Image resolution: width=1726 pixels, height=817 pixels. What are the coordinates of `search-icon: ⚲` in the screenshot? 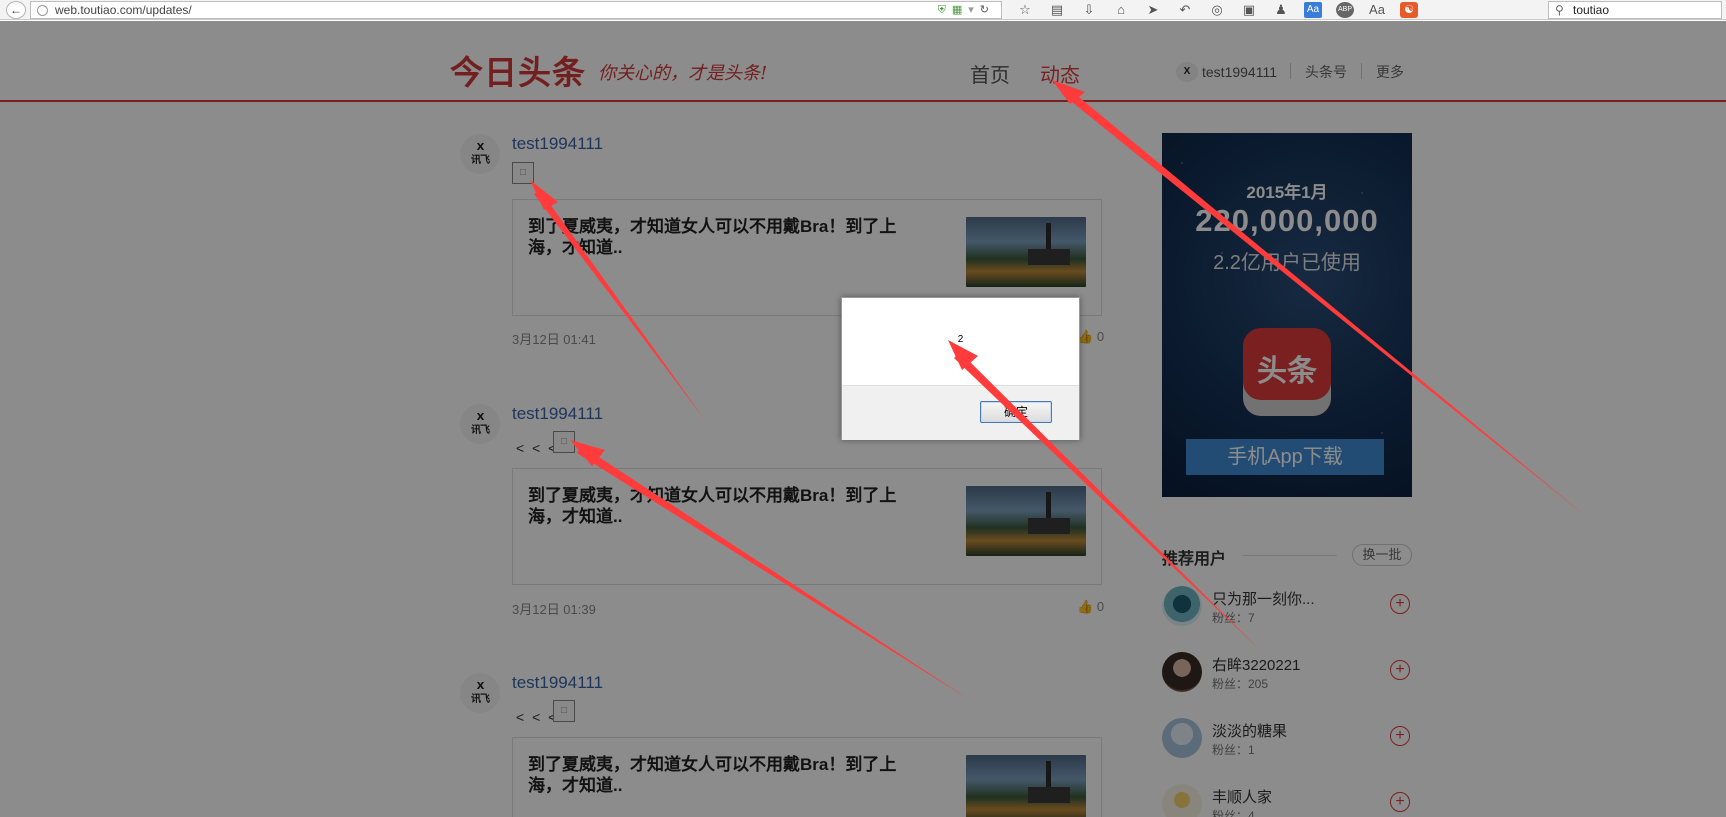 It's located at (1559, 10).